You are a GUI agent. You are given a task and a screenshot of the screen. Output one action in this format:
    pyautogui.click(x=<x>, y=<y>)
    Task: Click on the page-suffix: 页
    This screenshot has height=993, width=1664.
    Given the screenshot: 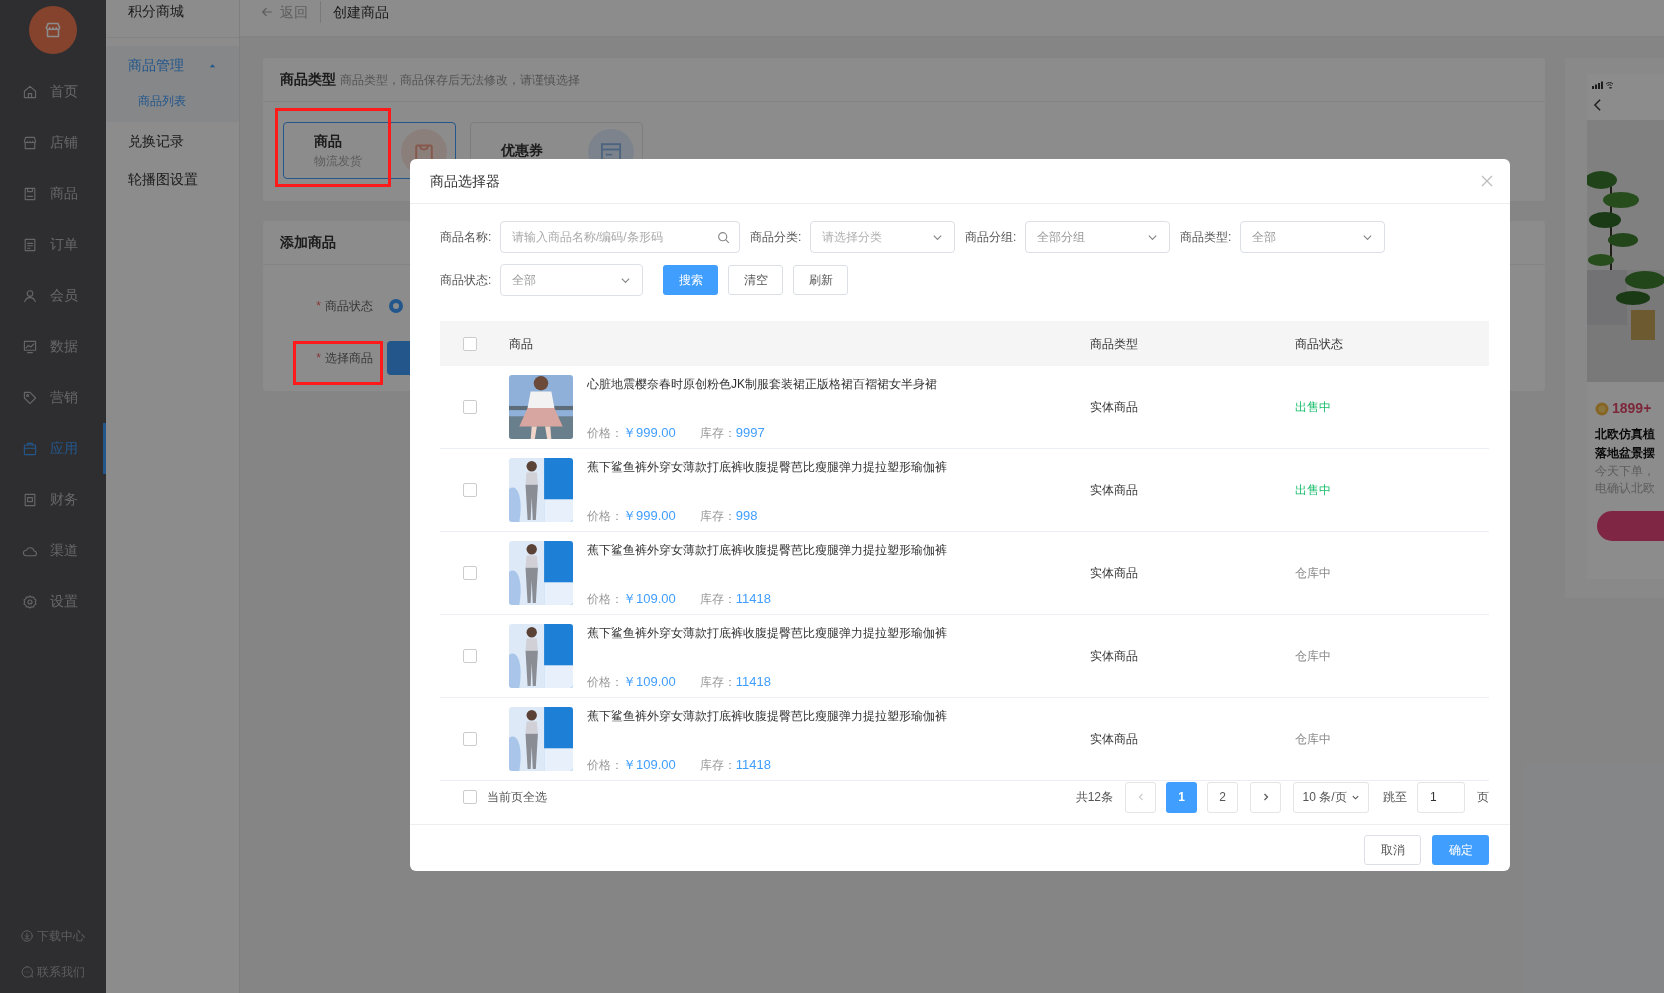 What is the action you would take?
    pyautogui.click(x=1483, y=797)
    